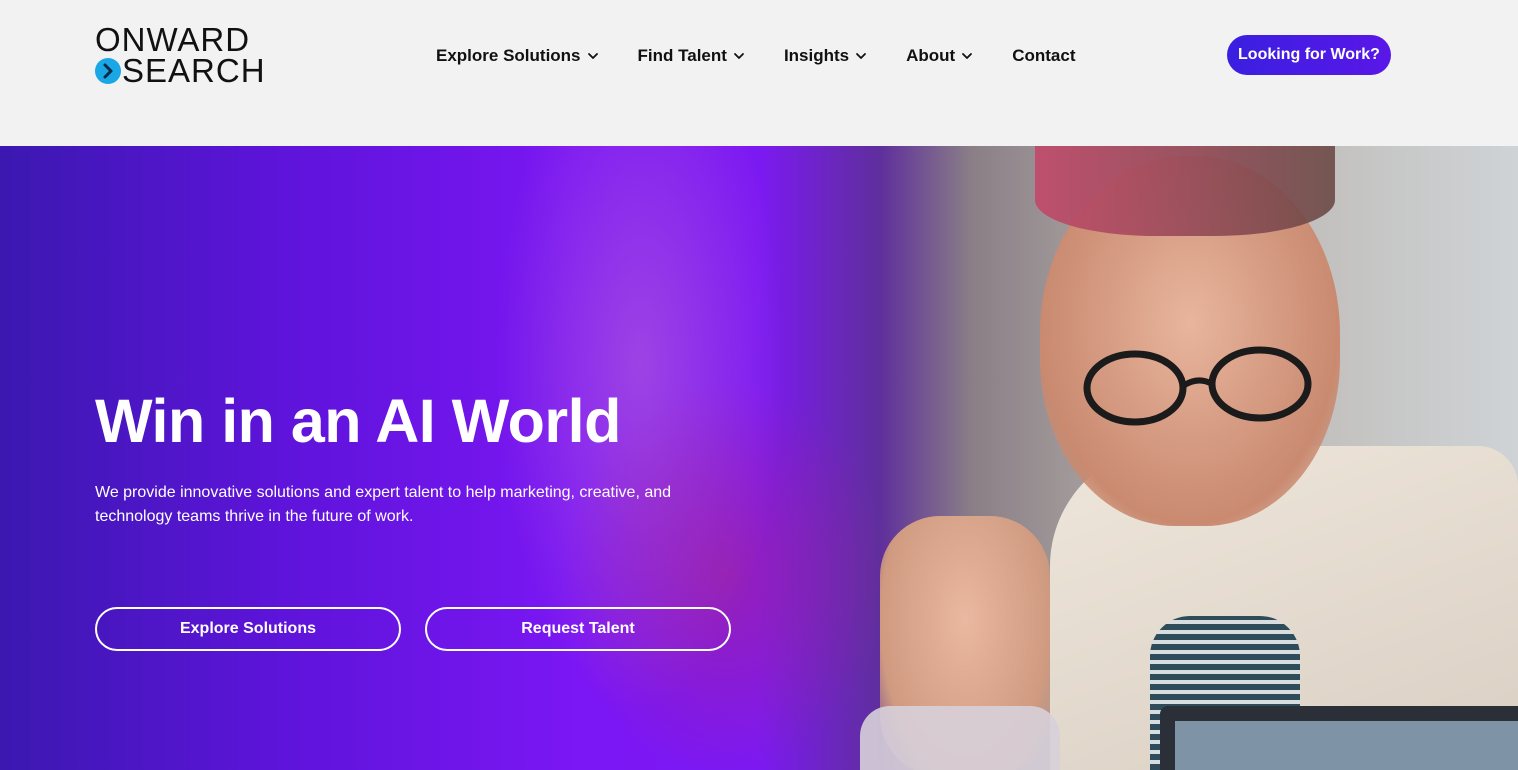 The height and width of the screenshot is (770, 1518). What do you see at coordinates (816, 55) in the screenshot?
I see `nav-item-label: Insights` at bounding box center [816, 55].